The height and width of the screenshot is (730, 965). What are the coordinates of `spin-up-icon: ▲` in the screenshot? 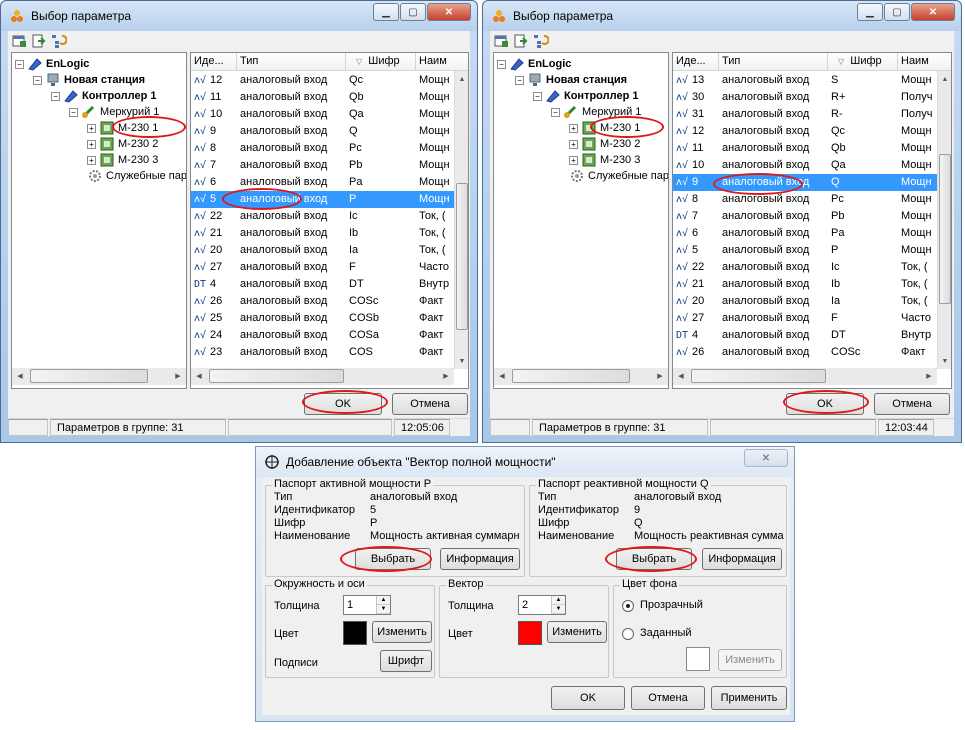 It's located at (558, 600).